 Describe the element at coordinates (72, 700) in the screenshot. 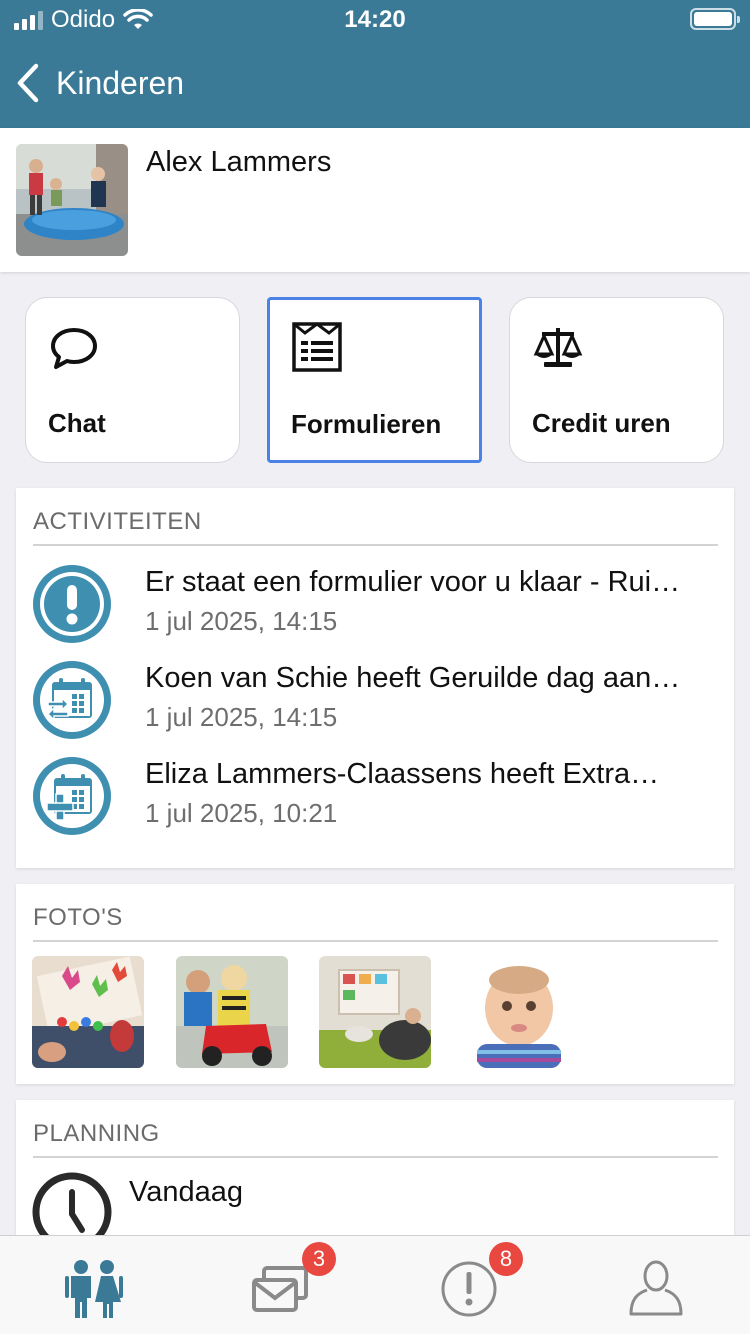

I see `calendar-swap-icon` at that location.